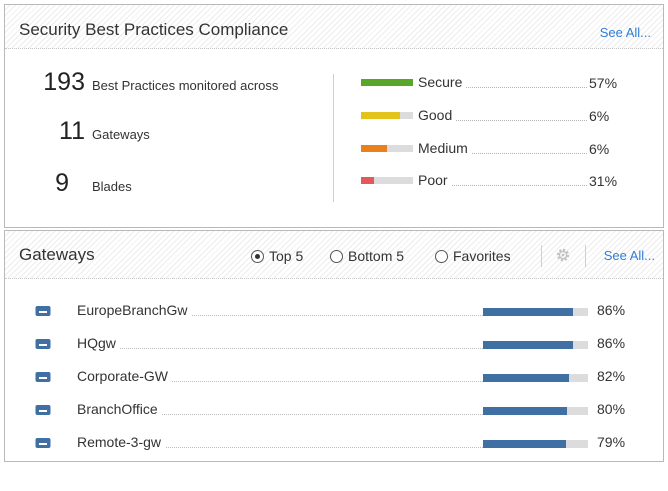 Image resolution: width=668 pixels, height=491 pixels. Describe the element at coordinates (603, 181) in the screenshot. I see `legend-poor-pct: 31%` at that location.